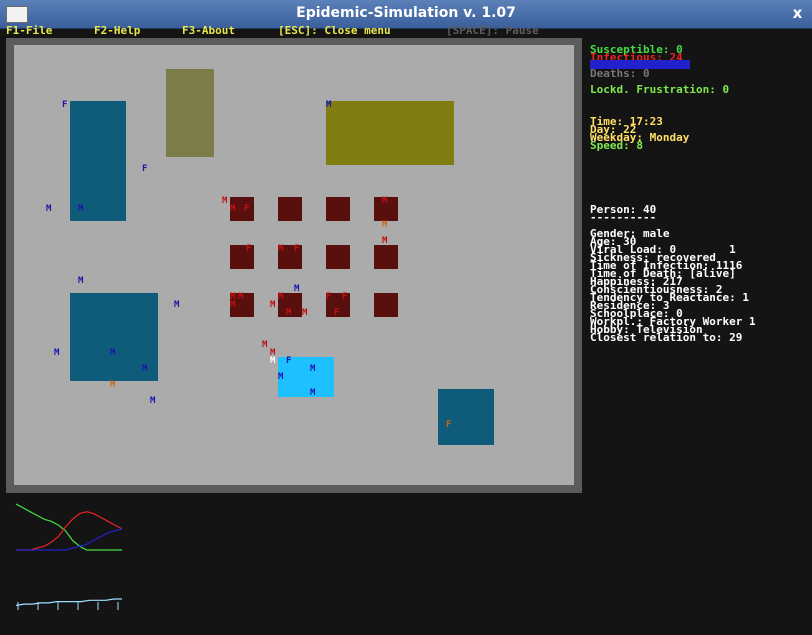 This screenshot has width=812, height=635. I want to click on happiness-trend-chart, so click(68, 604).